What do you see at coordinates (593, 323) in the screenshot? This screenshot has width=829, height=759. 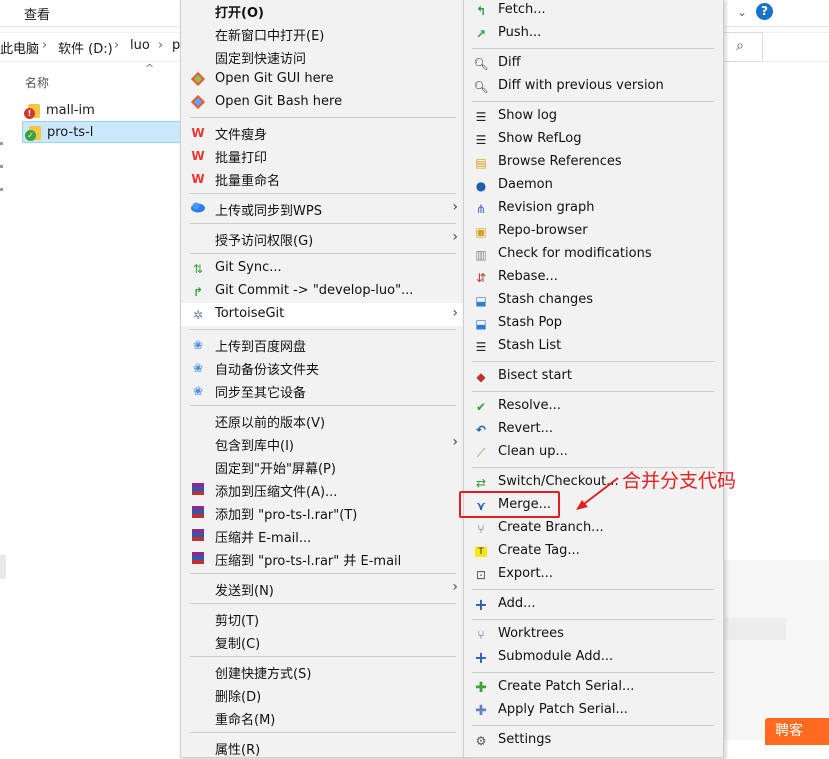 I see `menu-item-stash-pop: ⬓ Stash Pop` at bounding box center [593, 323].